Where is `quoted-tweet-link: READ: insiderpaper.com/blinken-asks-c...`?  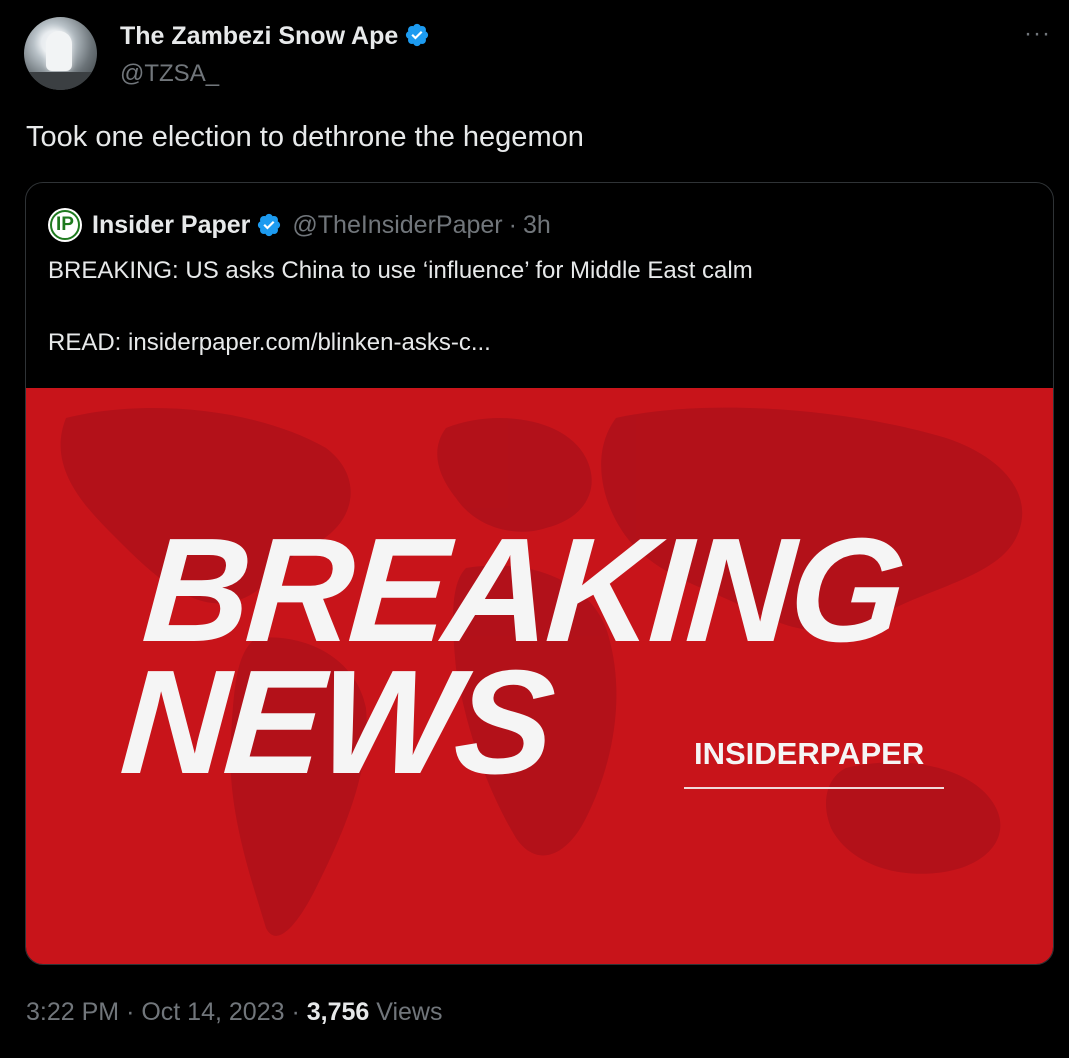
quoted-tweet-link: READ: insiderpaper.com/blinken-asks-c... is located at coordinates (269, 343).